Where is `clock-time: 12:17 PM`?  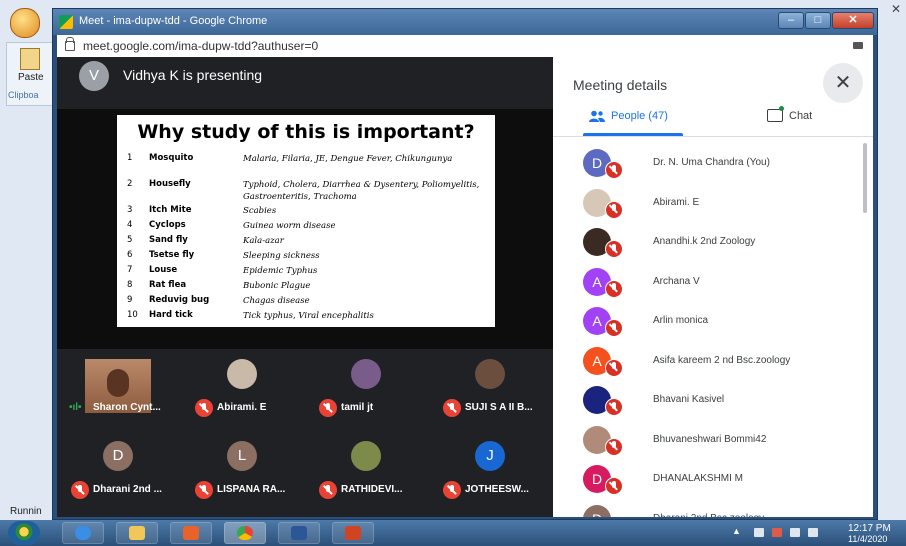 clock-time: 12:17 PM is located at coordinates (869, 528).